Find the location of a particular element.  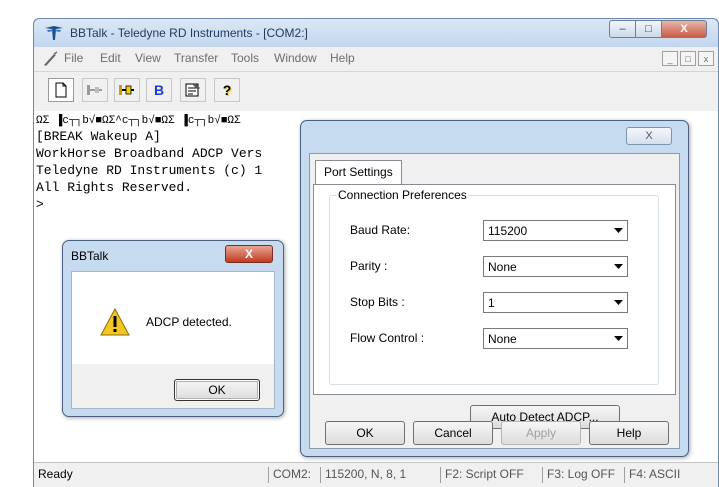

stop-bits-label: Stop Bits : is located at coordinates (377, 302).